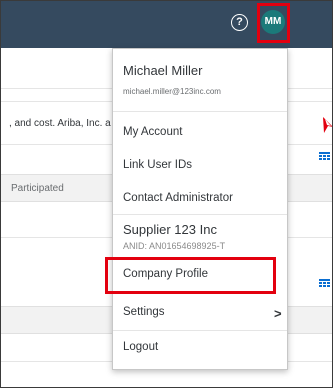 This screenshot has width=333, height=388. What do you see at coordinates (166, 24) in the screenshot?
I see `top-bar: ? MM` at bounding box center [166, 24].